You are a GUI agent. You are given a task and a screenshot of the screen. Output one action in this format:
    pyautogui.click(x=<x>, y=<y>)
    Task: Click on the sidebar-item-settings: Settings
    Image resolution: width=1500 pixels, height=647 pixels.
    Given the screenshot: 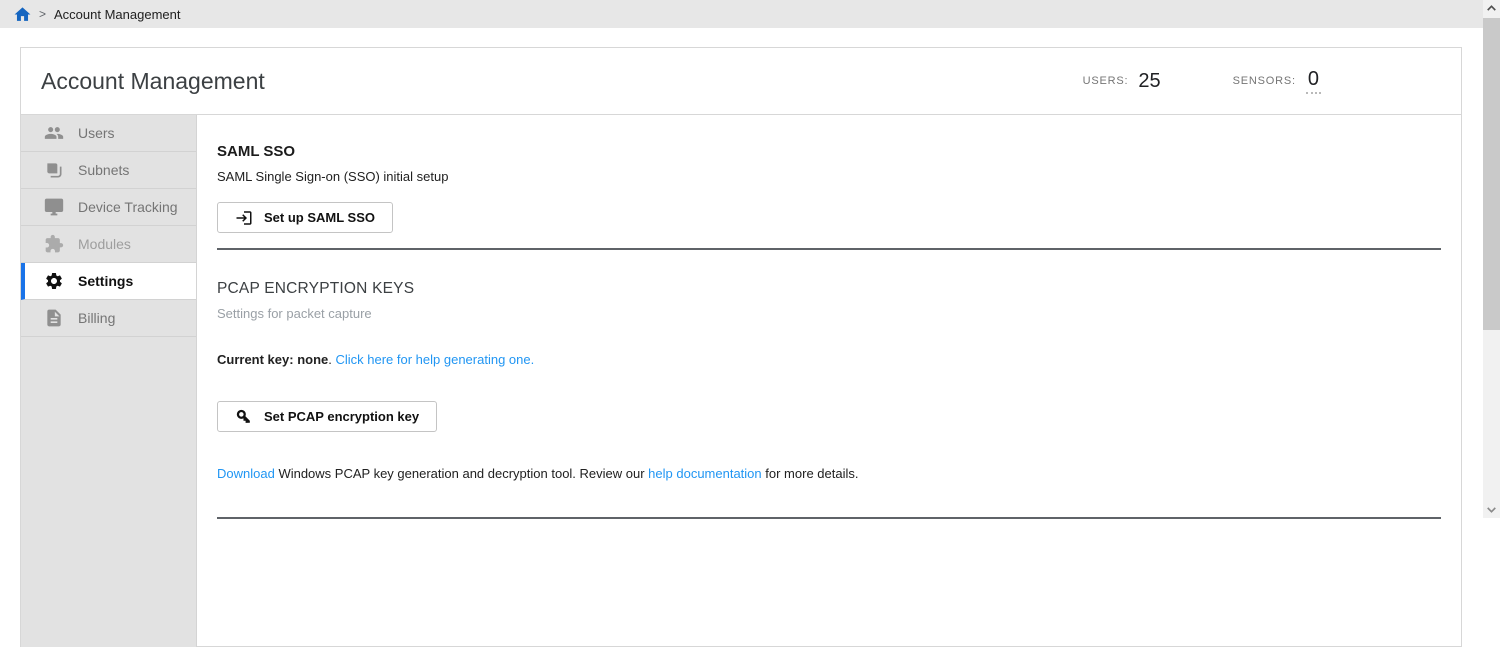 What is the action you would take?
    pyautogui.click(x=108, y=281)
    